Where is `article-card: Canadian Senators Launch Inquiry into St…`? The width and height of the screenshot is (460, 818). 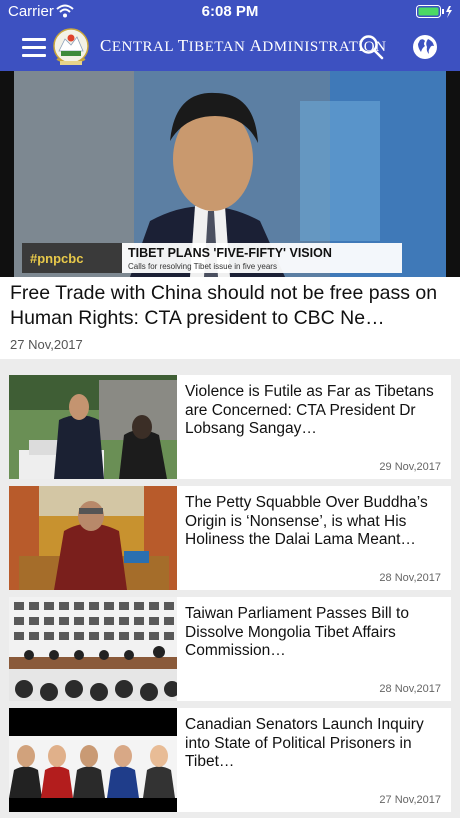
article-card: Canadian Senators Launch Inquiry into St… is located at coordinates (230, 760).